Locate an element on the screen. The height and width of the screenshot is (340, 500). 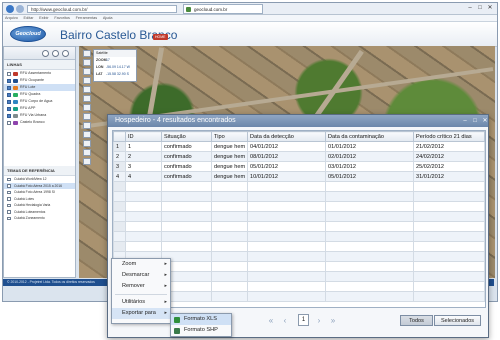
refresh-icon is located at coordinates (55, 53).